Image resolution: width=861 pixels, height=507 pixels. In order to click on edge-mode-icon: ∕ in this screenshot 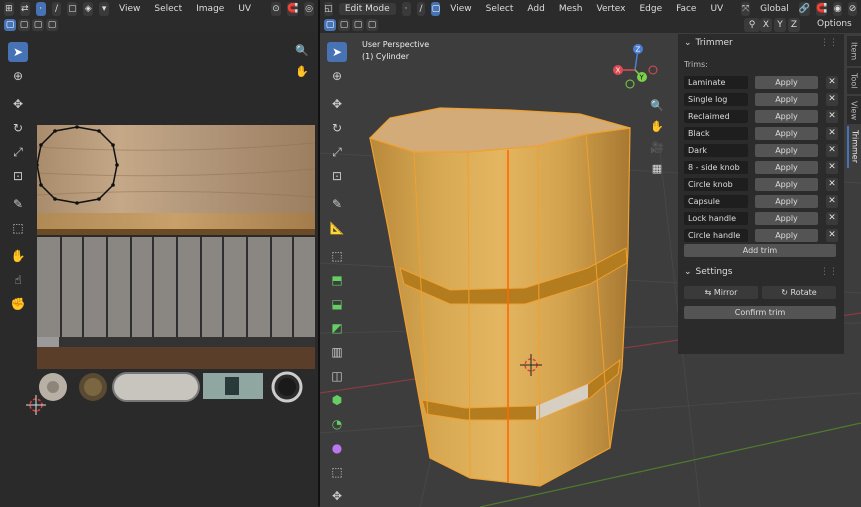, I will do `click(421, 8)`.